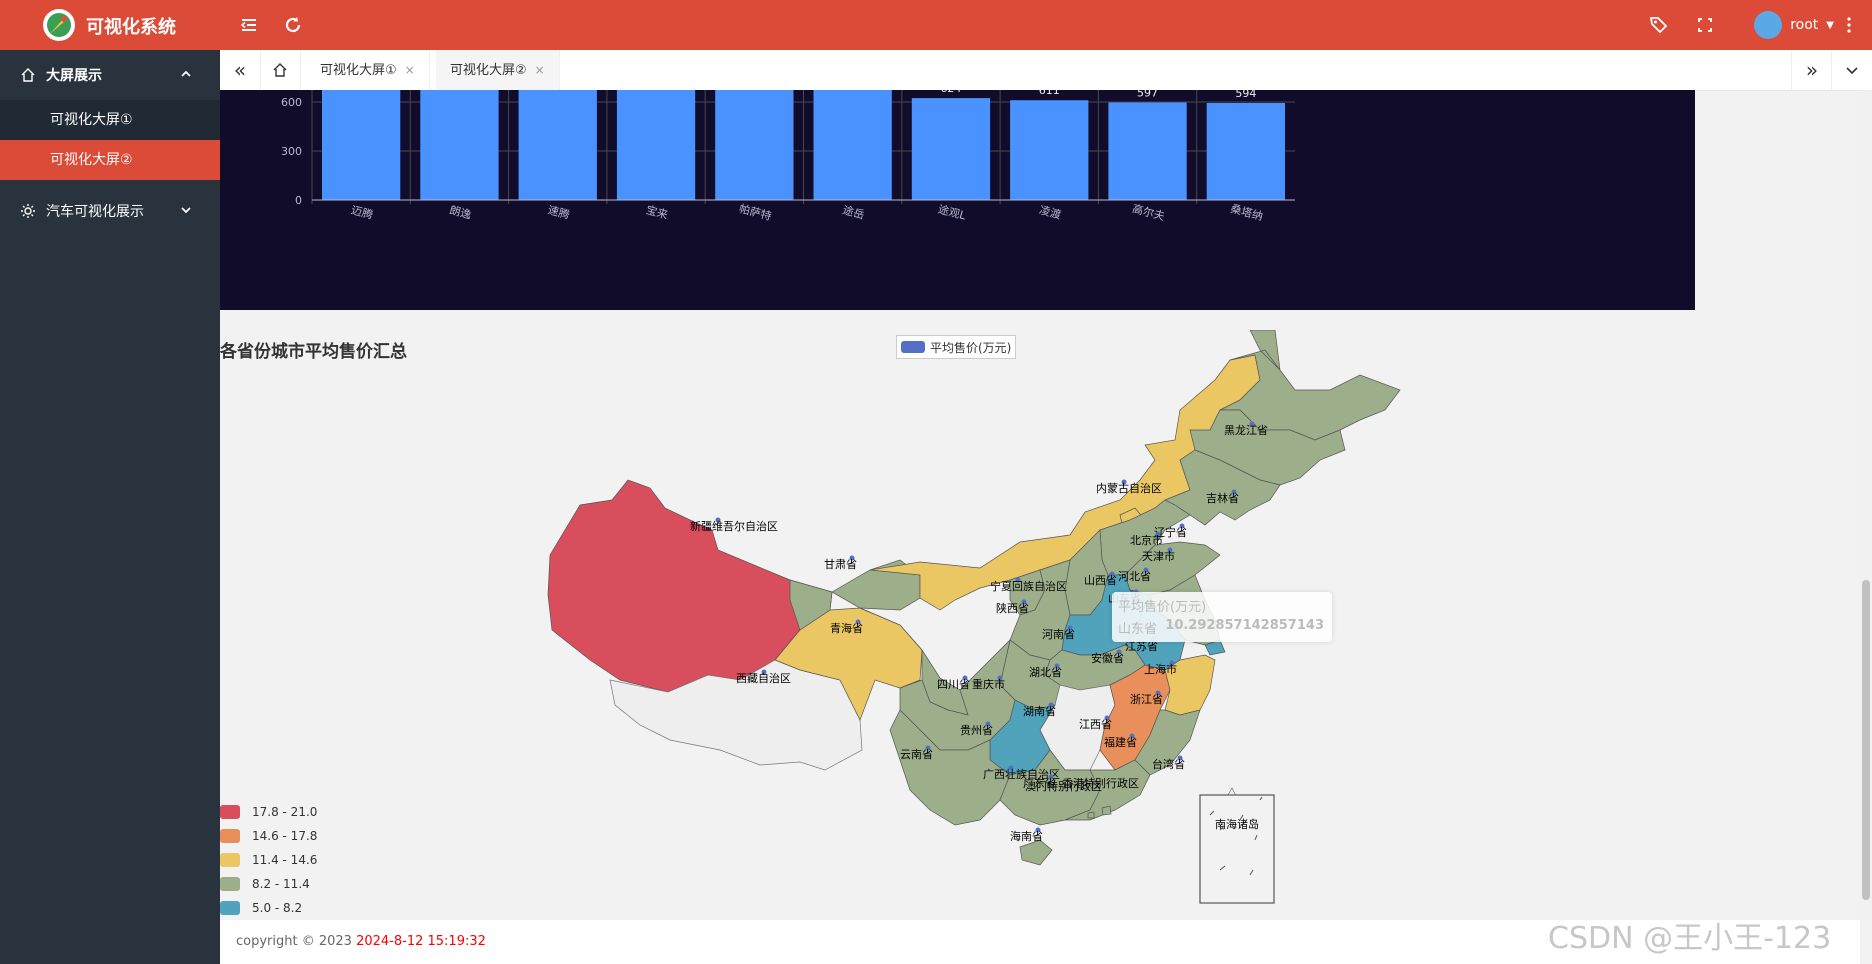 This screenshot has width=1872, height=964. I want to click on region-label: 江西省, so click(1095, 724).